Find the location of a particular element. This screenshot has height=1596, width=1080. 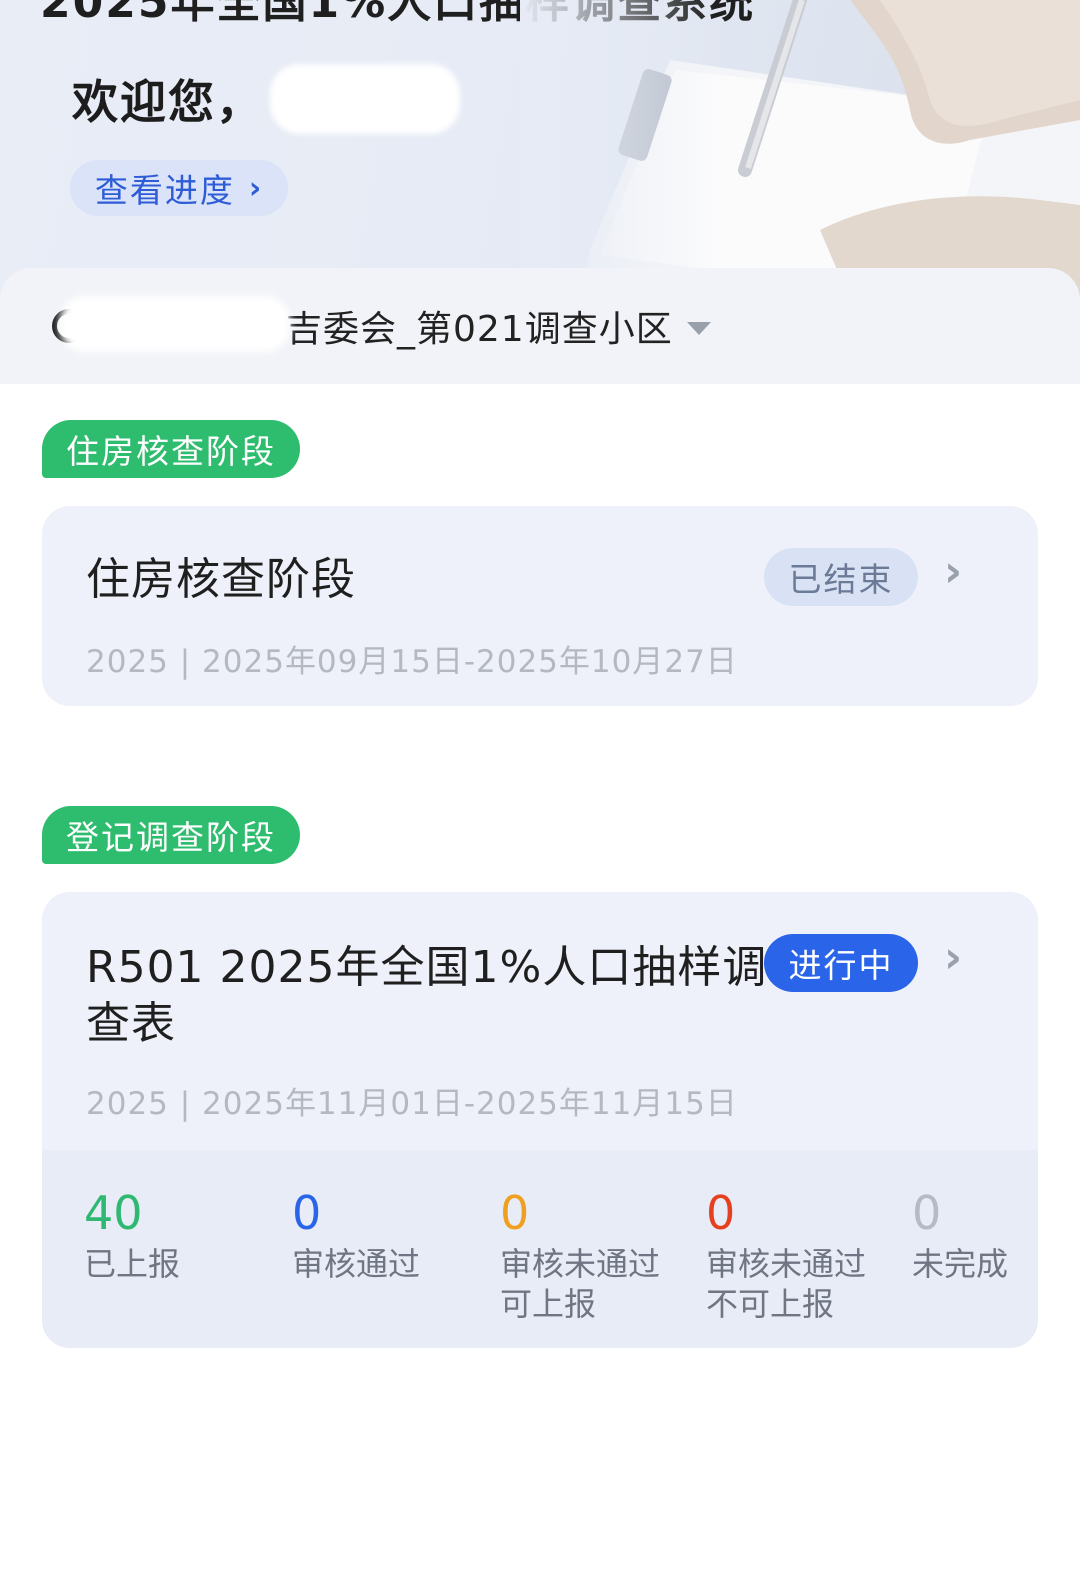

status-badge: 已结束 is located at coordinates (841, 577).